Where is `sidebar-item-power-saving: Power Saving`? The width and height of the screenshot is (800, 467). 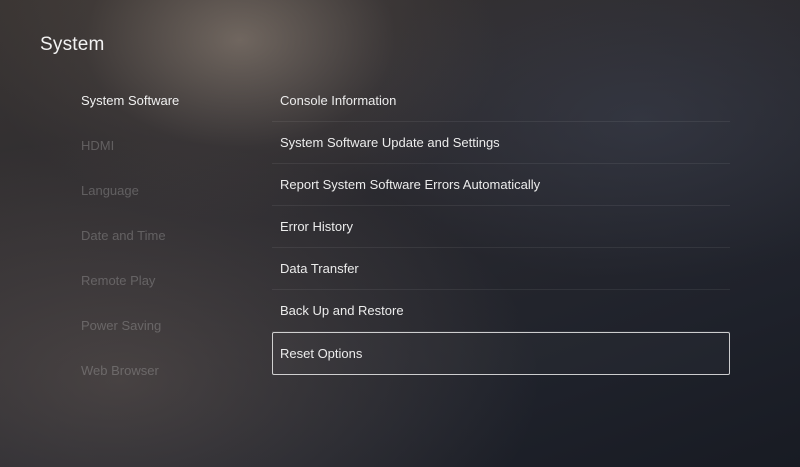
sidebar-item-power-saving: Power Saving is located at coordinates (166, 335).